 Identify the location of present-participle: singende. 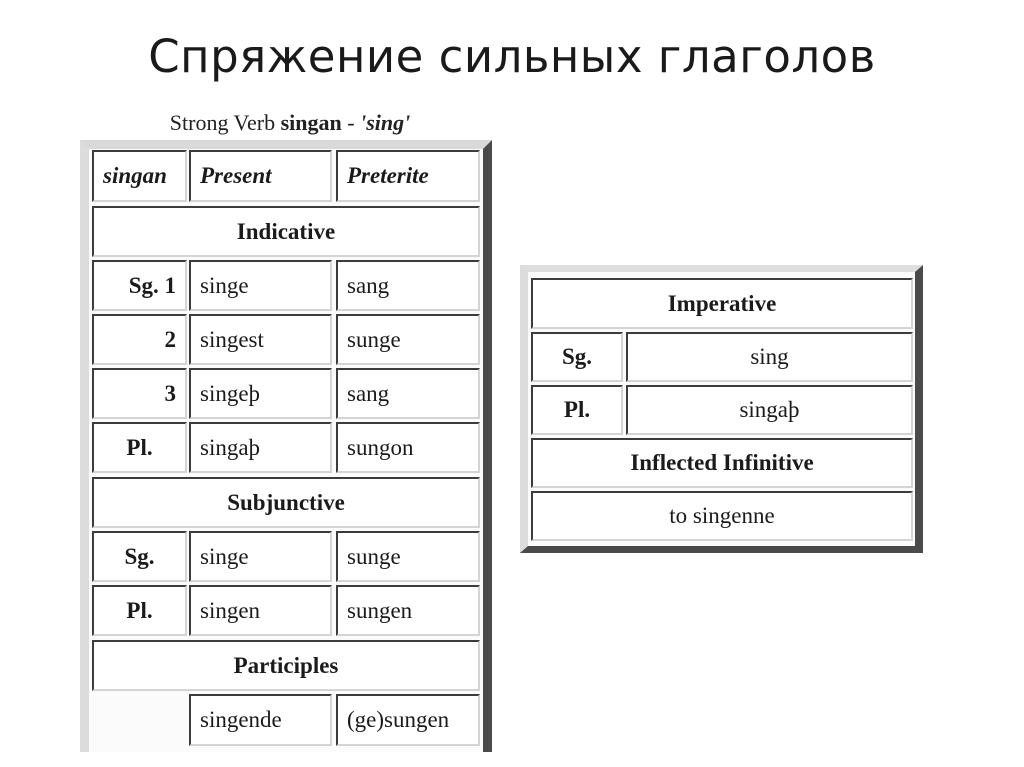
(260, 720).